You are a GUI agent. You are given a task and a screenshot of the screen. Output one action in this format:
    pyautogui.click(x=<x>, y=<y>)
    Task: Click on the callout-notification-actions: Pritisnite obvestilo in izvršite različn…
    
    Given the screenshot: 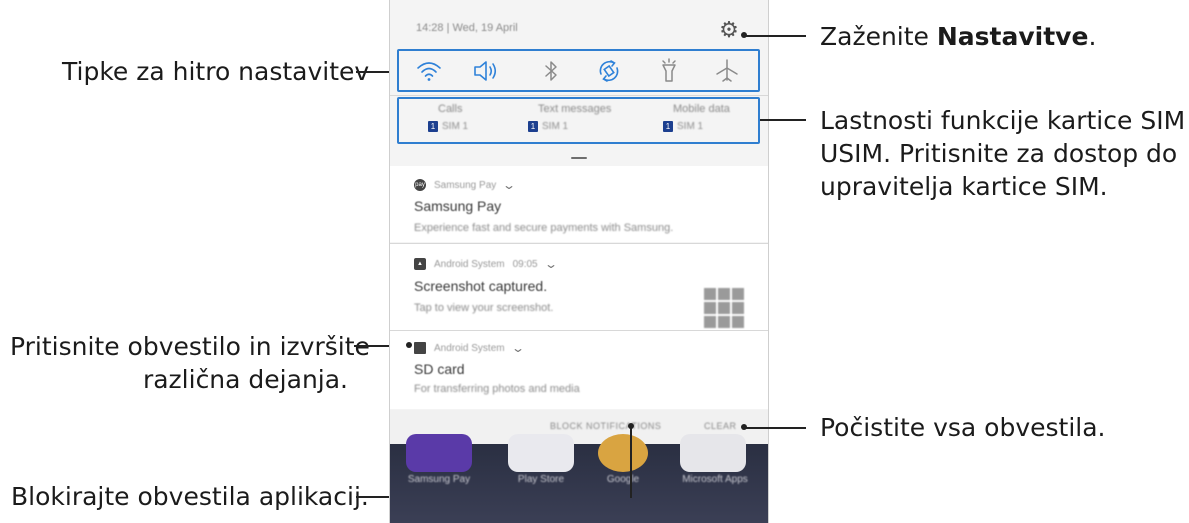 What is the action you would take?
    pyautogui.click(x=190, y=363)
    